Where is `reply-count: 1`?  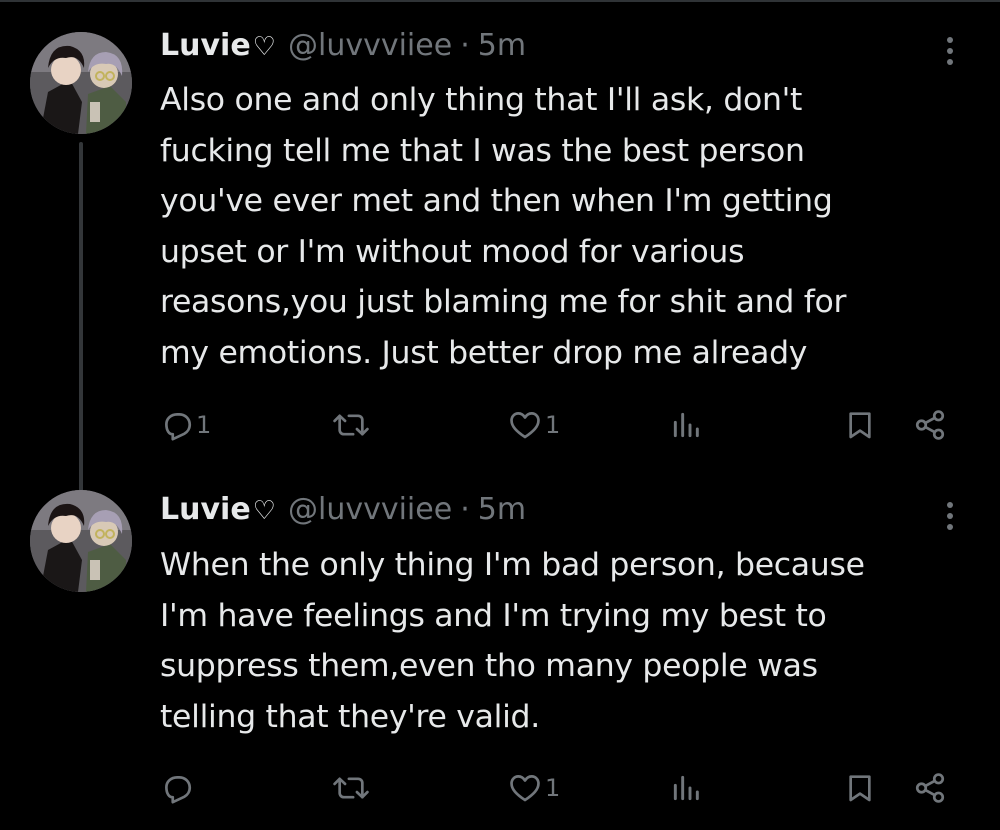 reply-count: 1 is located at coordinates (204, 425).